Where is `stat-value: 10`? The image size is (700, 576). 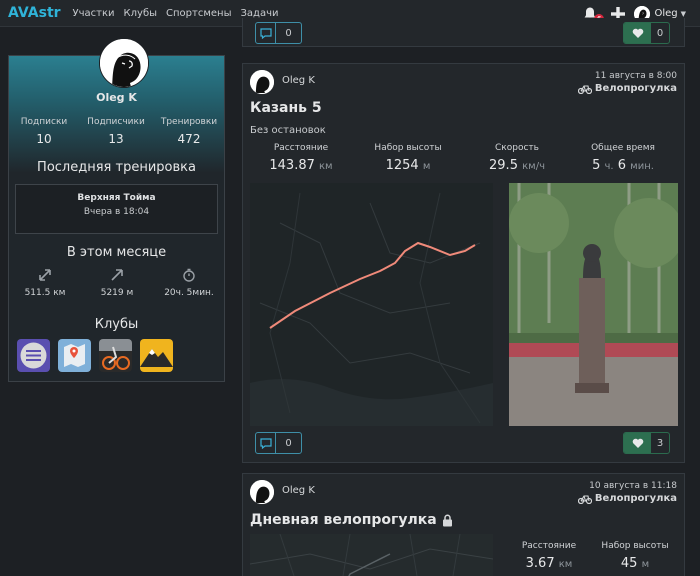
stat-value: 10 is located at coordinates (44, 139).